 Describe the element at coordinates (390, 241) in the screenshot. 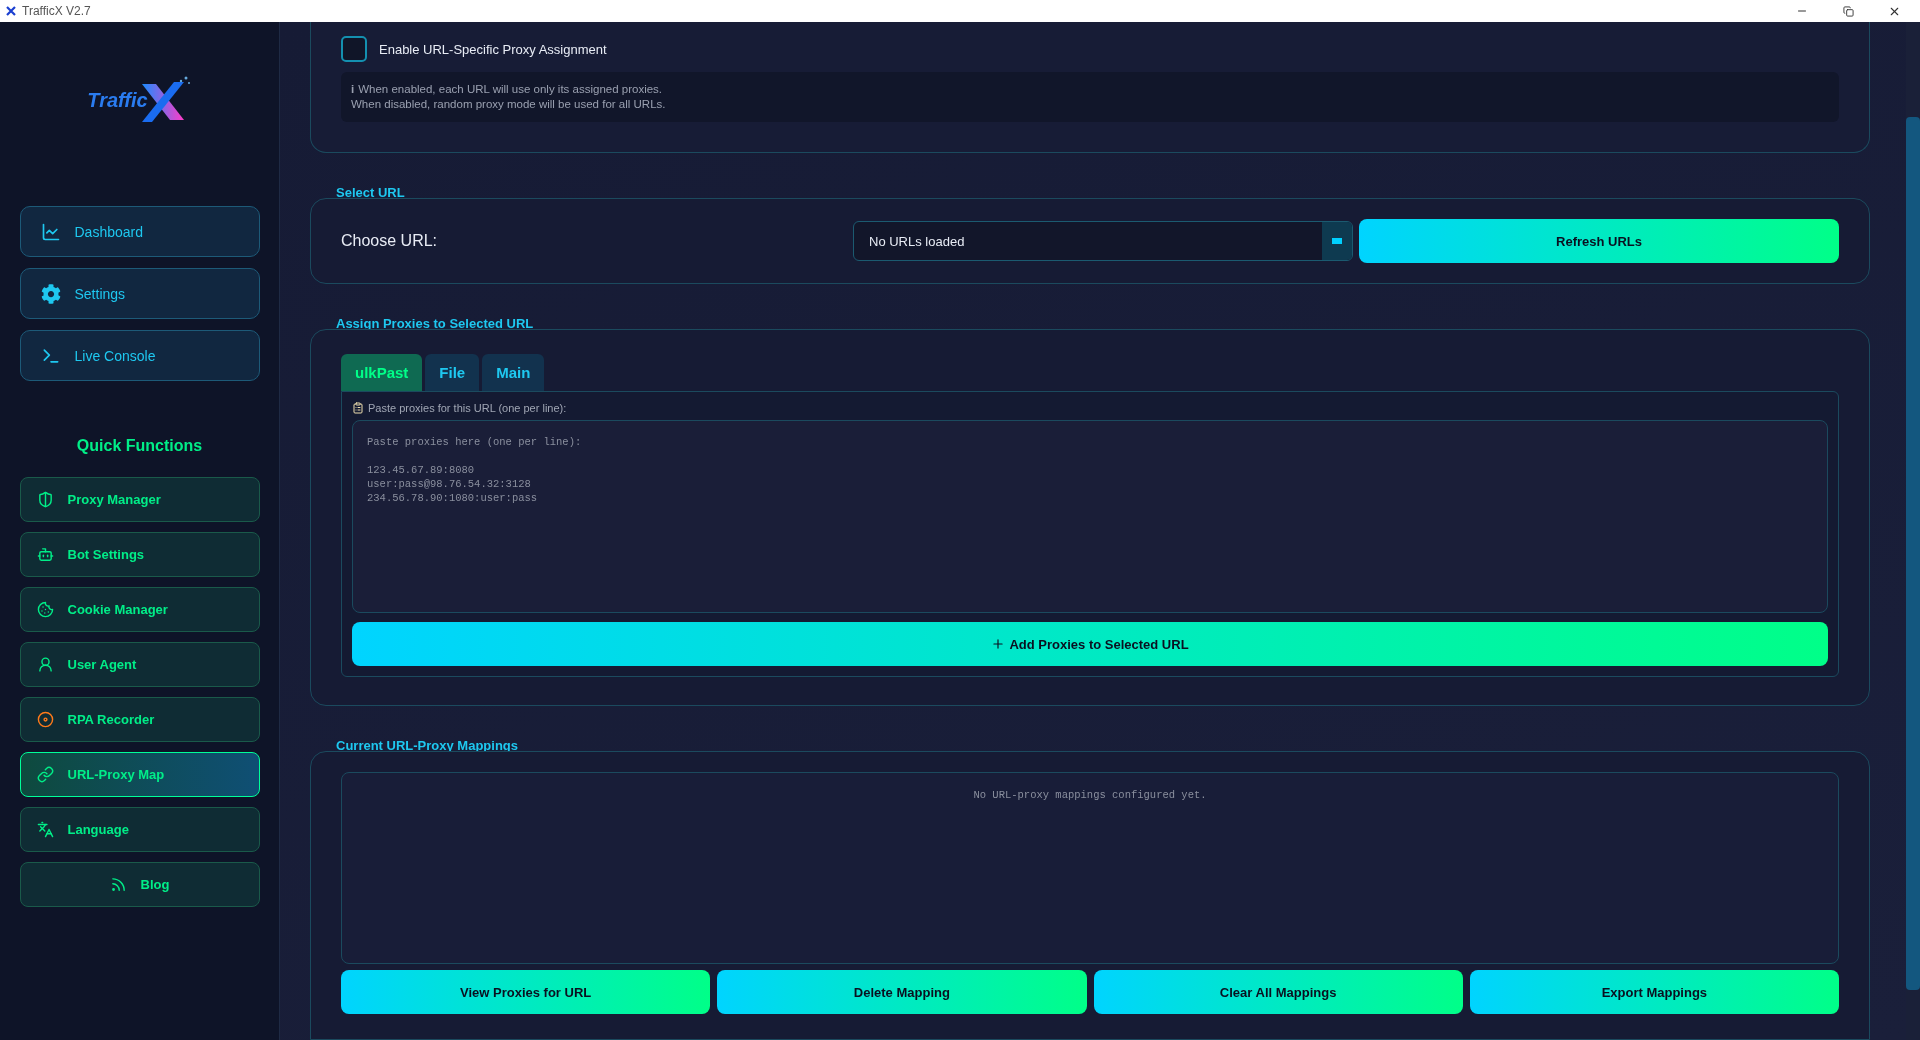

I see `field-label: Choose URL:` at that location.